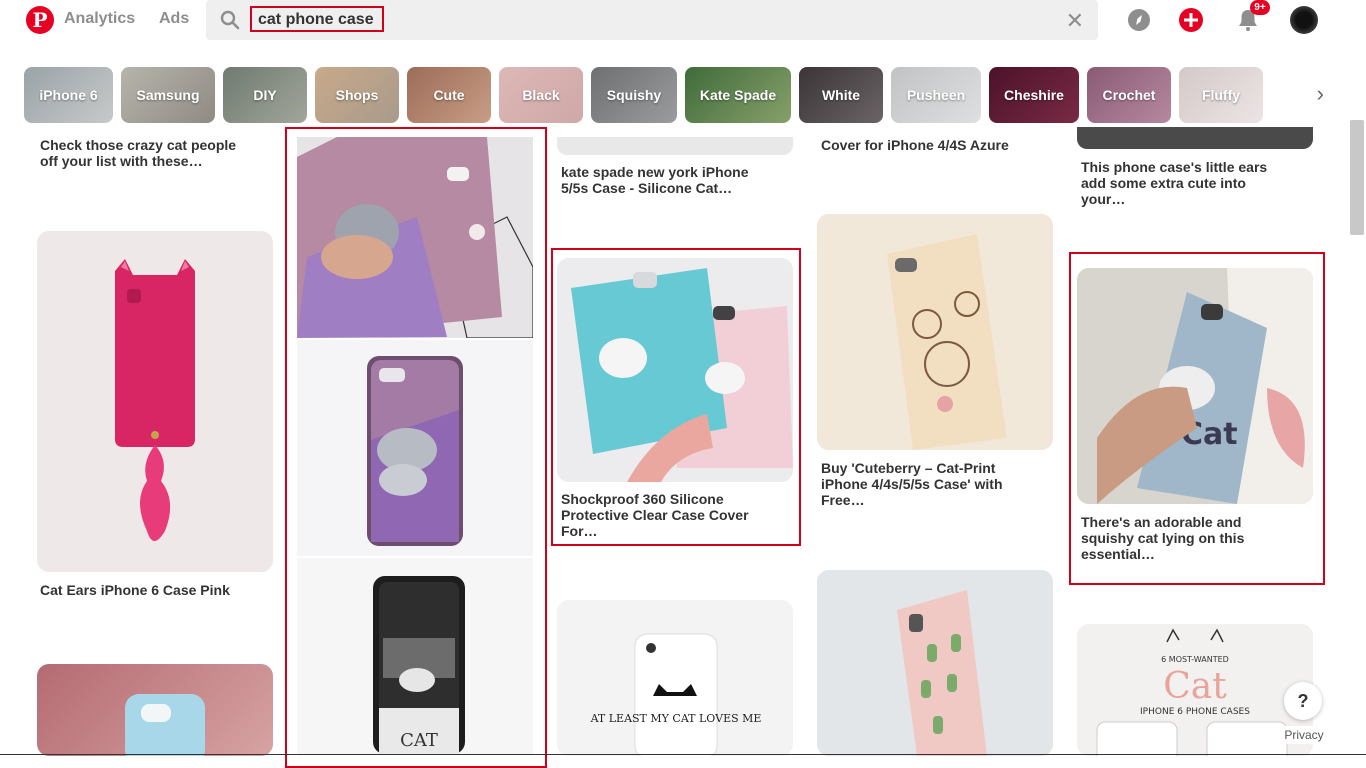 This screenshot has height=768, width=1366. I want to click on compass-icon, so click(1139, 20).